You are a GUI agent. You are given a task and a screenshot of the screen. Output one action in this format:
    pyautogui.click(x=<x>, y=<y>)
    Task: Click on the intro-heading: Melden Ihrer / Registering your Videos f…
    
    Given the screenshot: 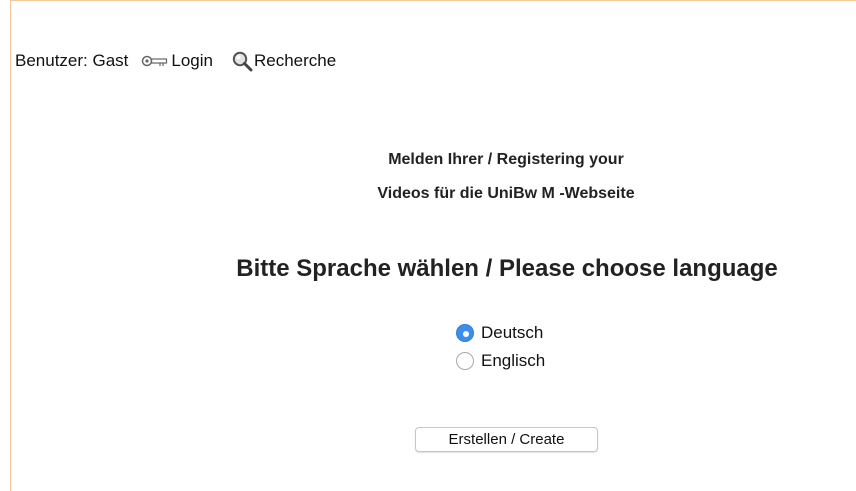 What is the action you would take?
    pyautogui.click(x=506, y=177)
    